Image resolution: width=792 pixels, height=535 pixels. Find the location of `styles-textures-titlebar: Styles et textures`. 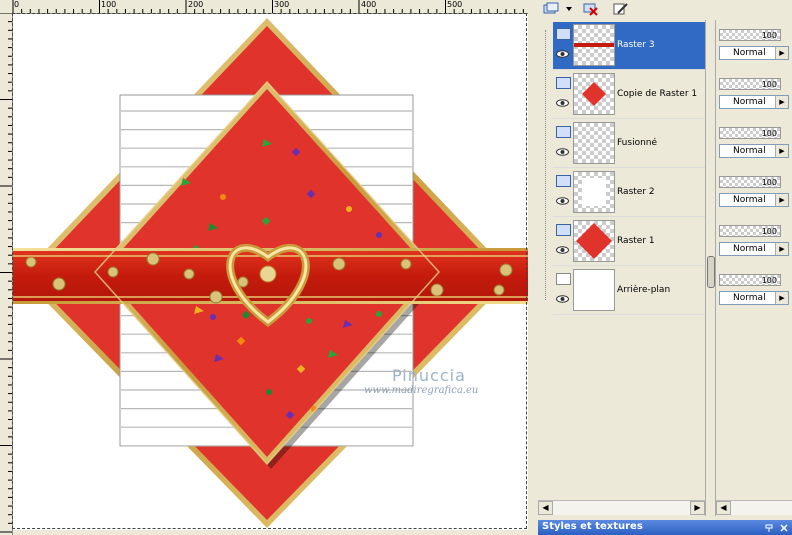

styles-textures-titlebar: Styles et textures is located at coordinates (665, 527).